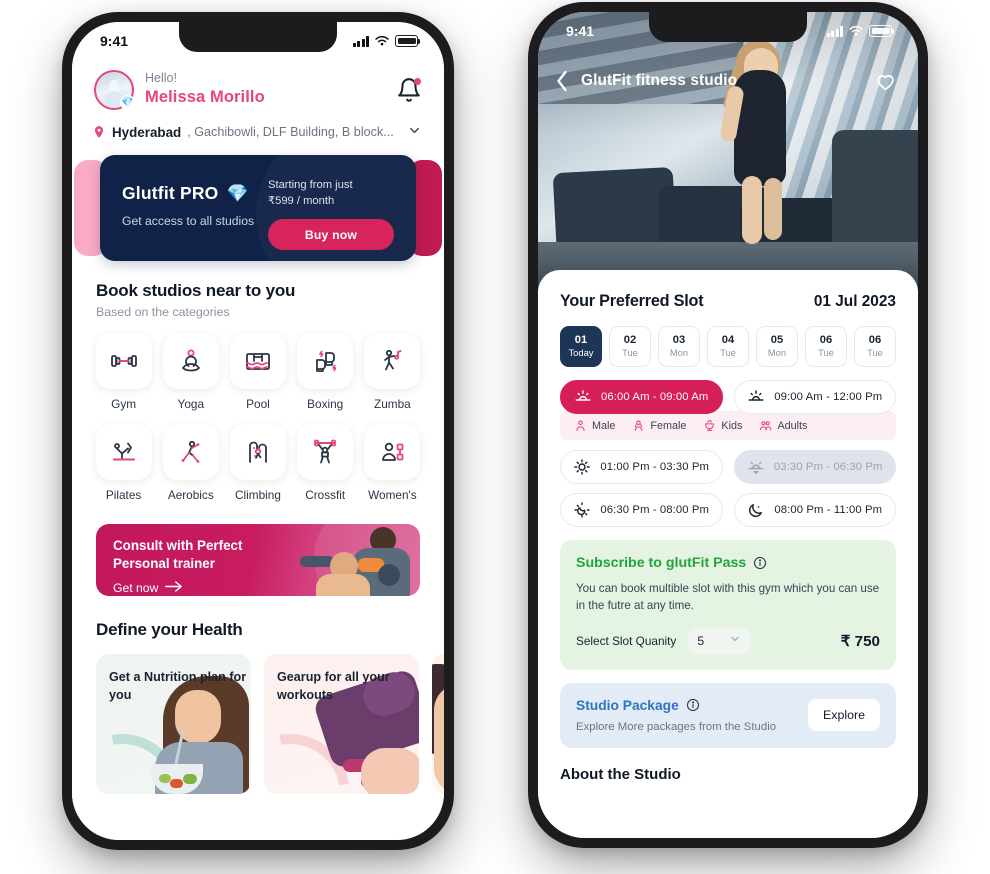 The image size is (990, 874). What do you see at coordinates (594, 425) in the screenshot?
I see `gender-chip-male: Male` at bounding box center [594, 425].